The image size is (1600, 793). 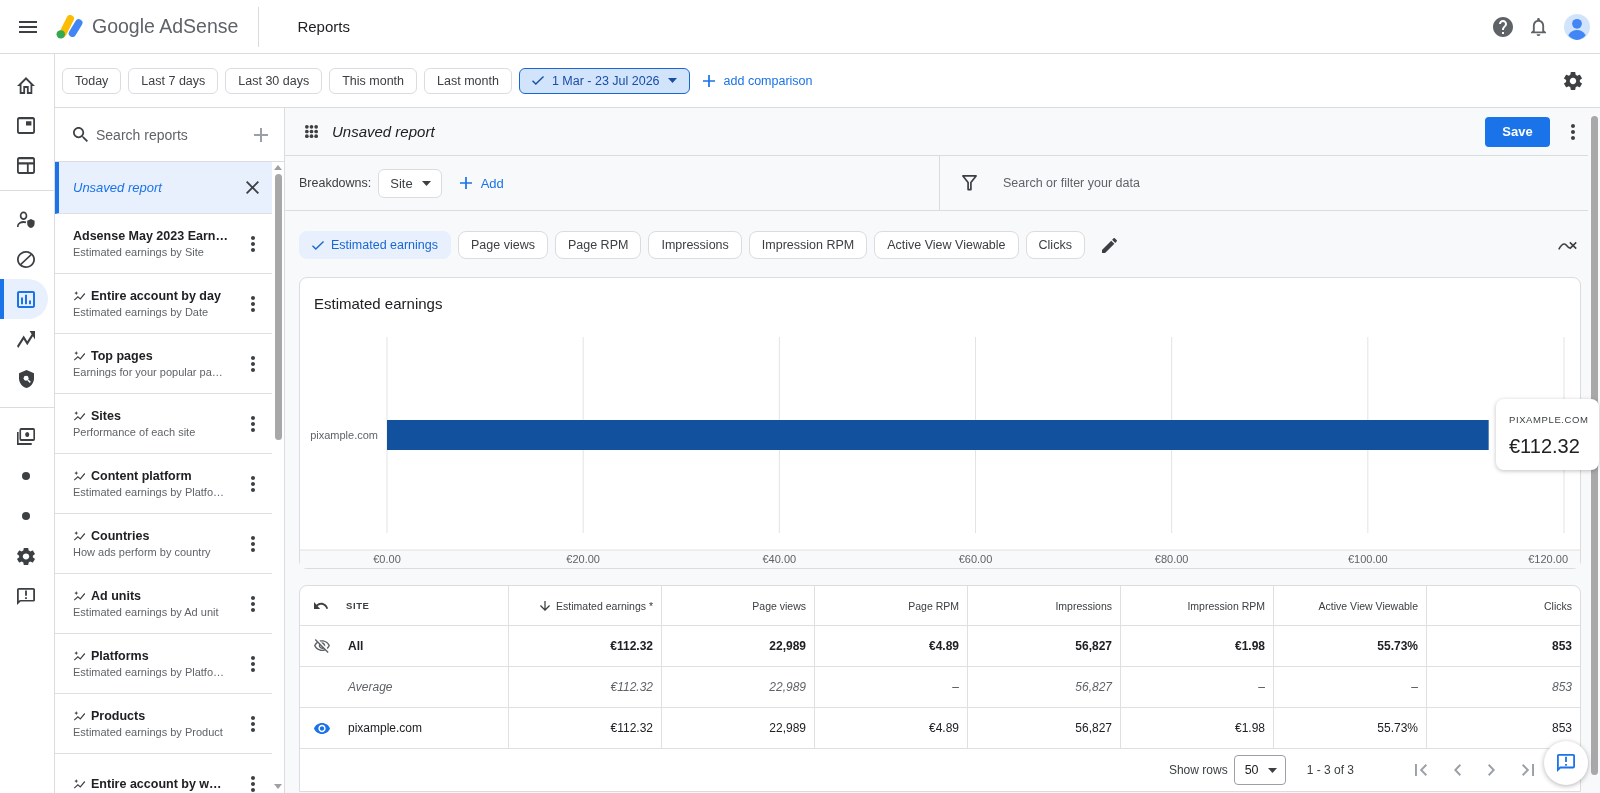 What do you see at coordinates (410, 183) in the screenshot?
I see `breakdown-dropdown: Site` at bounding box center [410, 183].